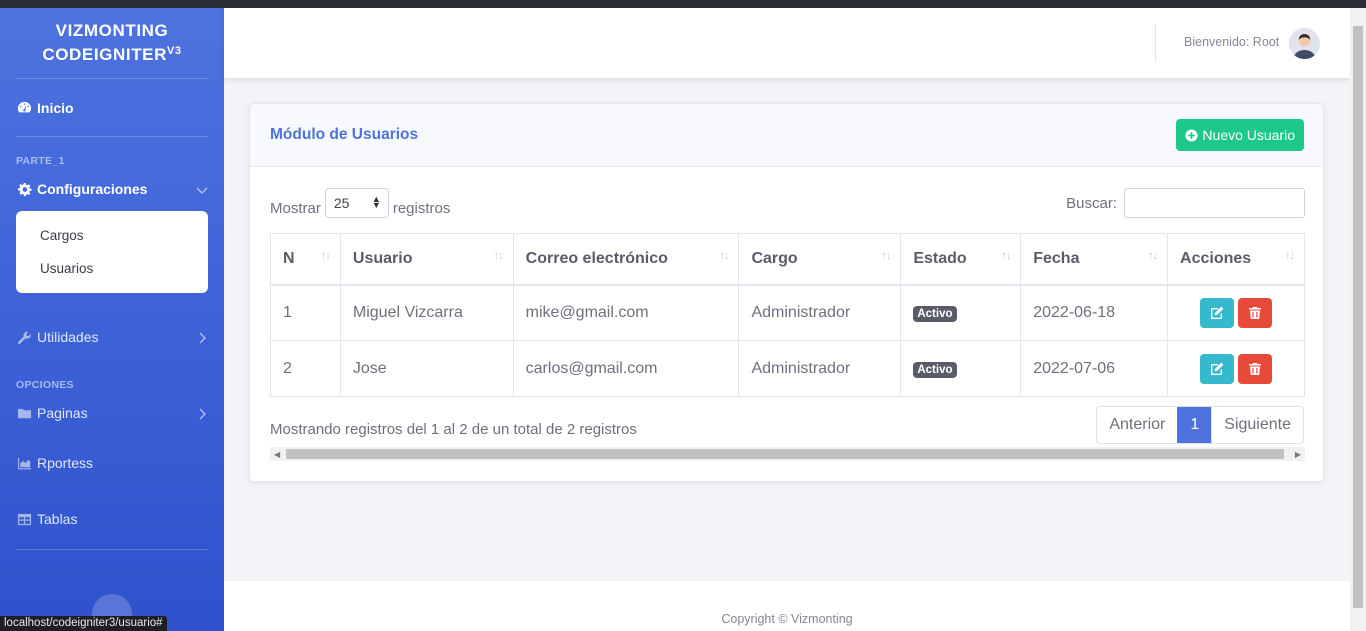 Image resolution: width=1366 pixels, height=631 pixels. I want to click on column-header-estado: Estado ↑↓, so click(961, 259).